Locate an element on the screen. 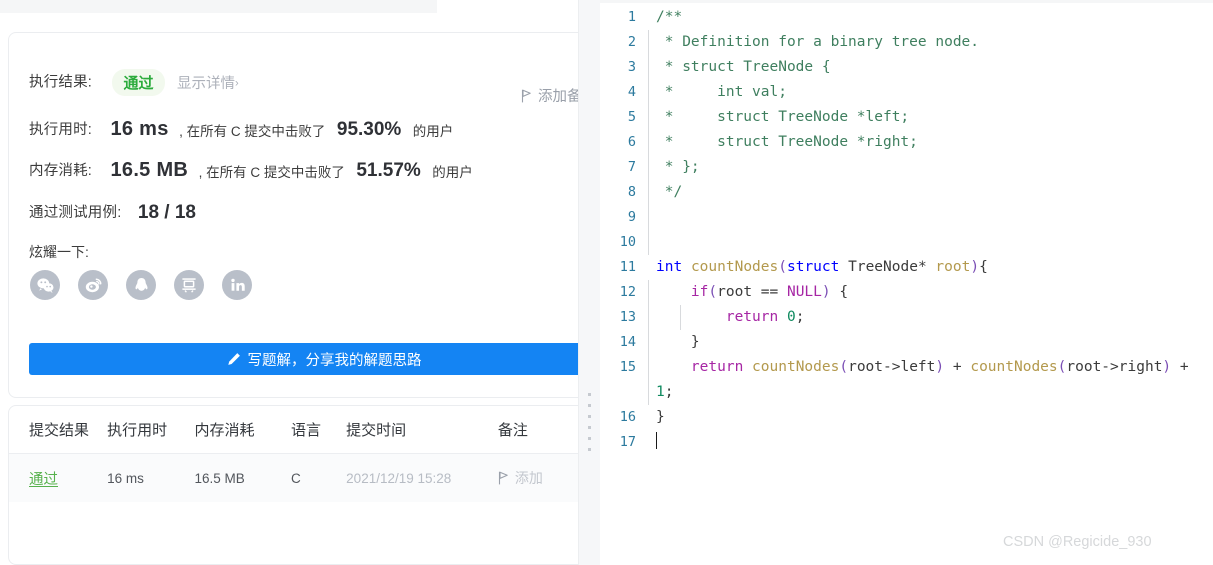 This screenshot has height=565, width=1213. table-row: 通过 16 ms 16.5 MB C 2021/12/19 15:28 添加 is located at coordinates (293, 478).